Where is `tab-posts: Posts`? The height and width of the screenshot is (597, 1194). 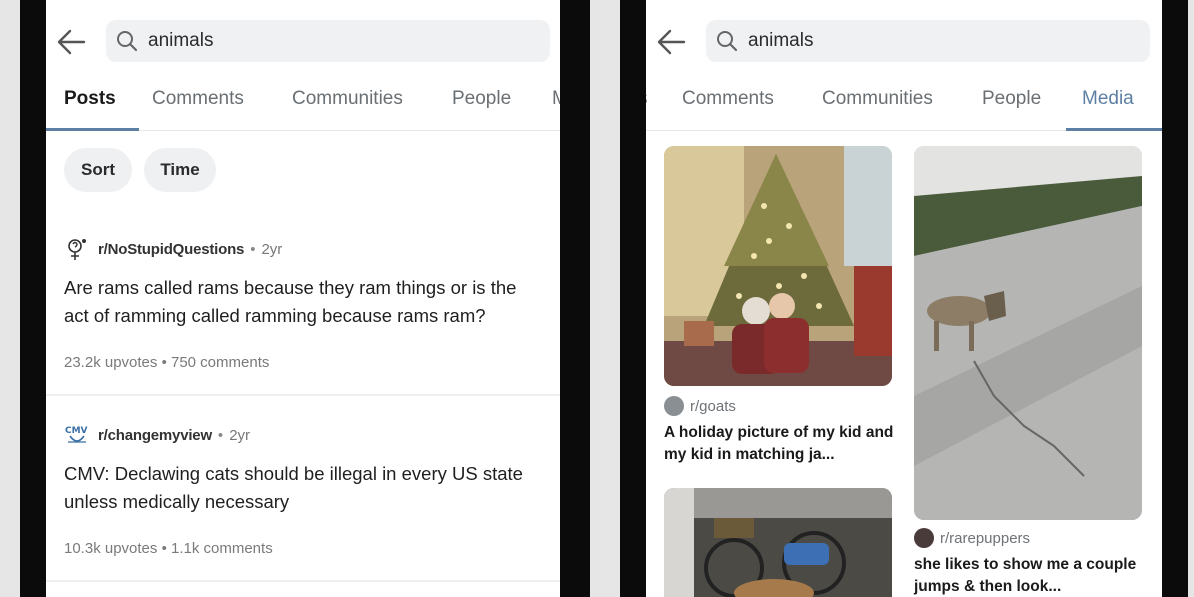 tab-posts: Posts is located at coordinates (90, 99).